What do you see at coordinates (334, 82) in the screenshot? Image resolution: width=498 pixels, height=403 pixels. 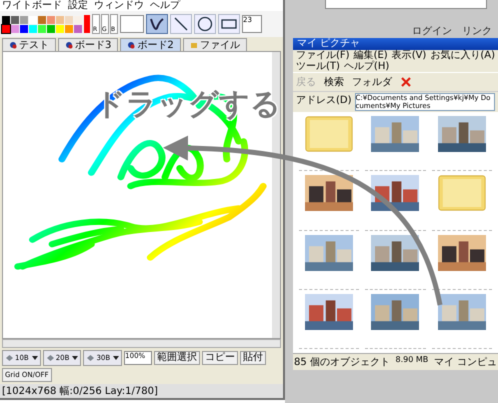 I see `toolbar-button: 検索` at bounding box center [334, 82].